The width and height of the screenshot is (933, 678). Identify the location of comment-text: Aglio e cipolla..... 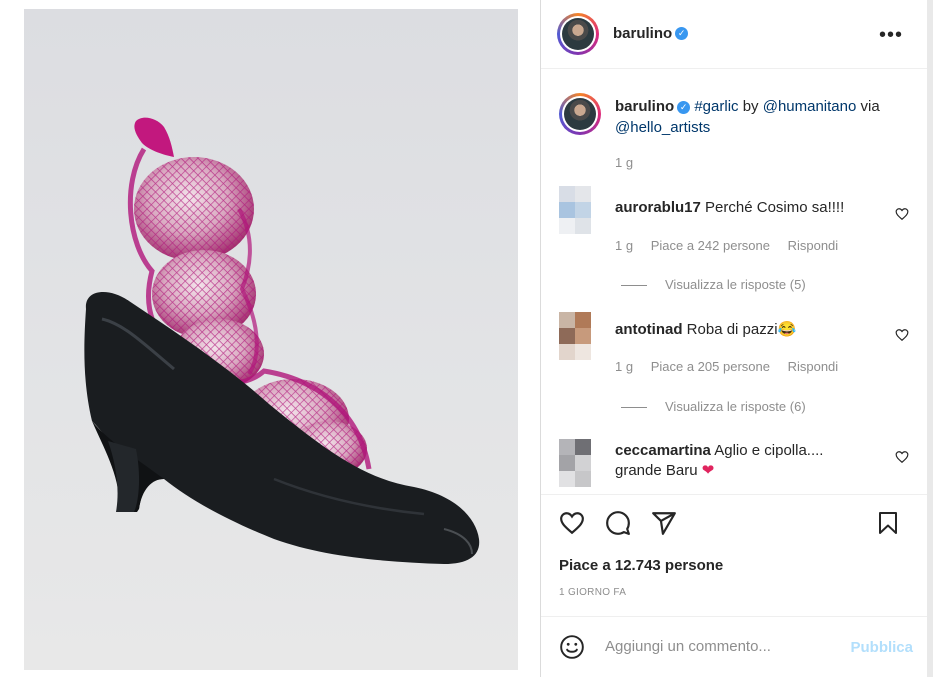
(769, 450).